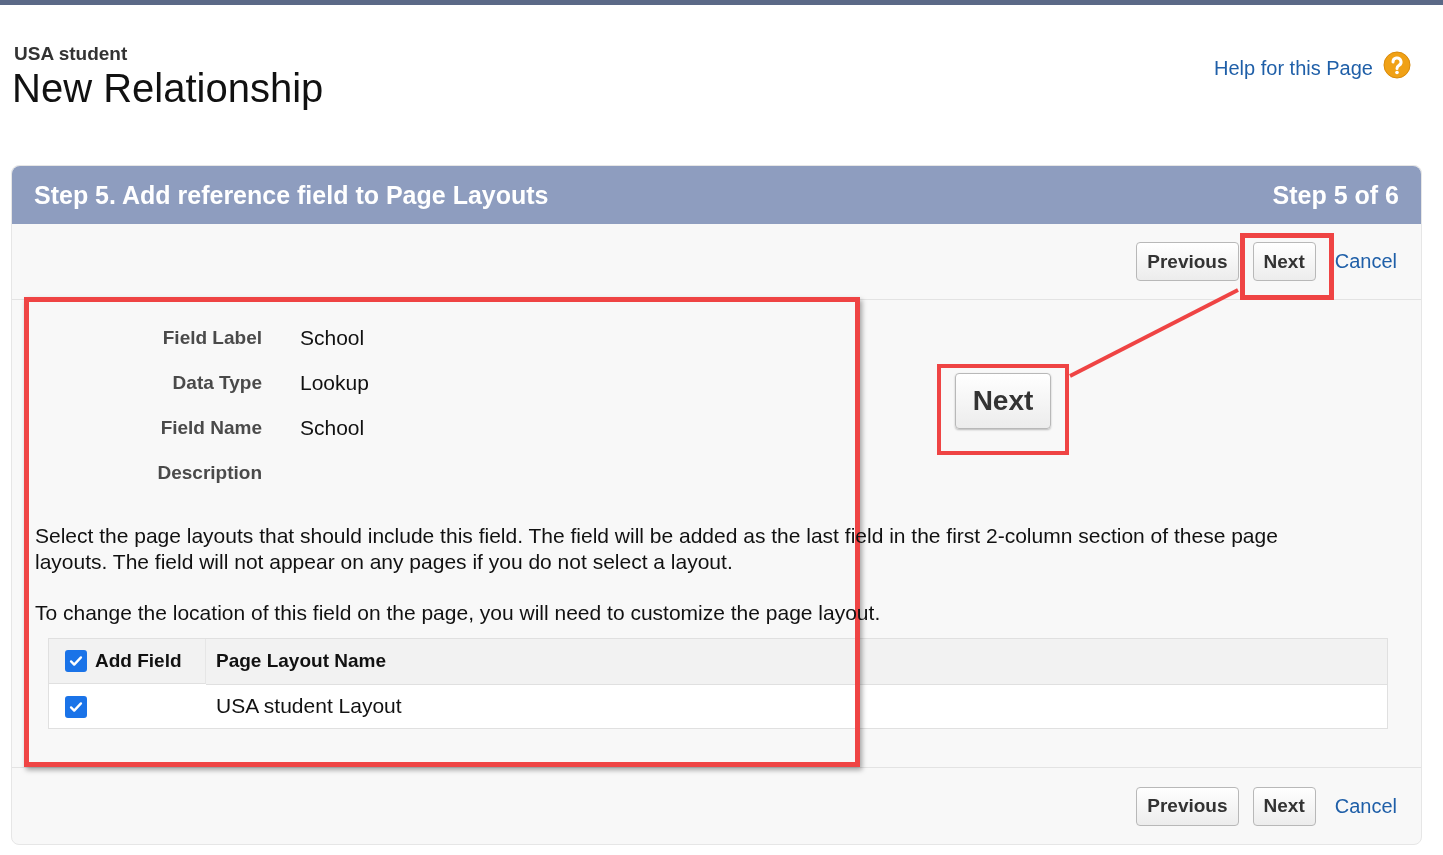 The width and height of the screenshot is (1443, 855). What do you see at coordinates (138, 661) in the screenshot?
I see `column-header: Add Field` at bounding box center [138, 661].